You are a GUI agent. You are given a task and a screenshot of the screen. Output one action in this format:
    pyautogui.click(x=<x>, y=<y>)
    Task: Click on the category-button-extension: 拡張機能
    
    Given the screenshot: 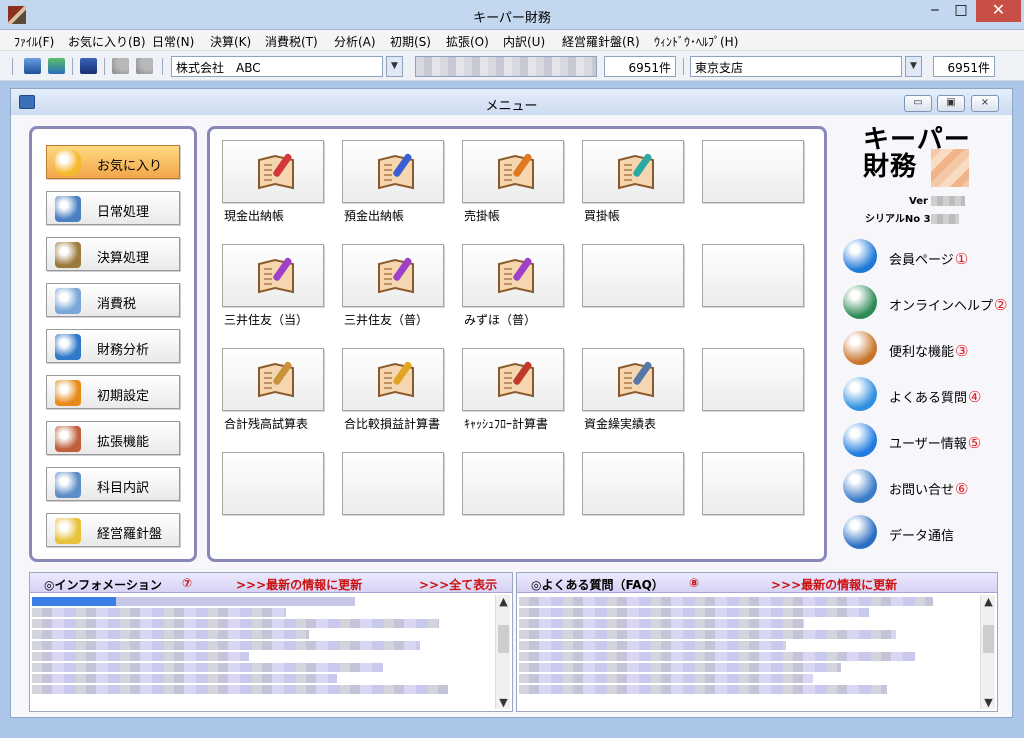 What is the action you would take?
    pyautogui.click(x=113, y=438)
    